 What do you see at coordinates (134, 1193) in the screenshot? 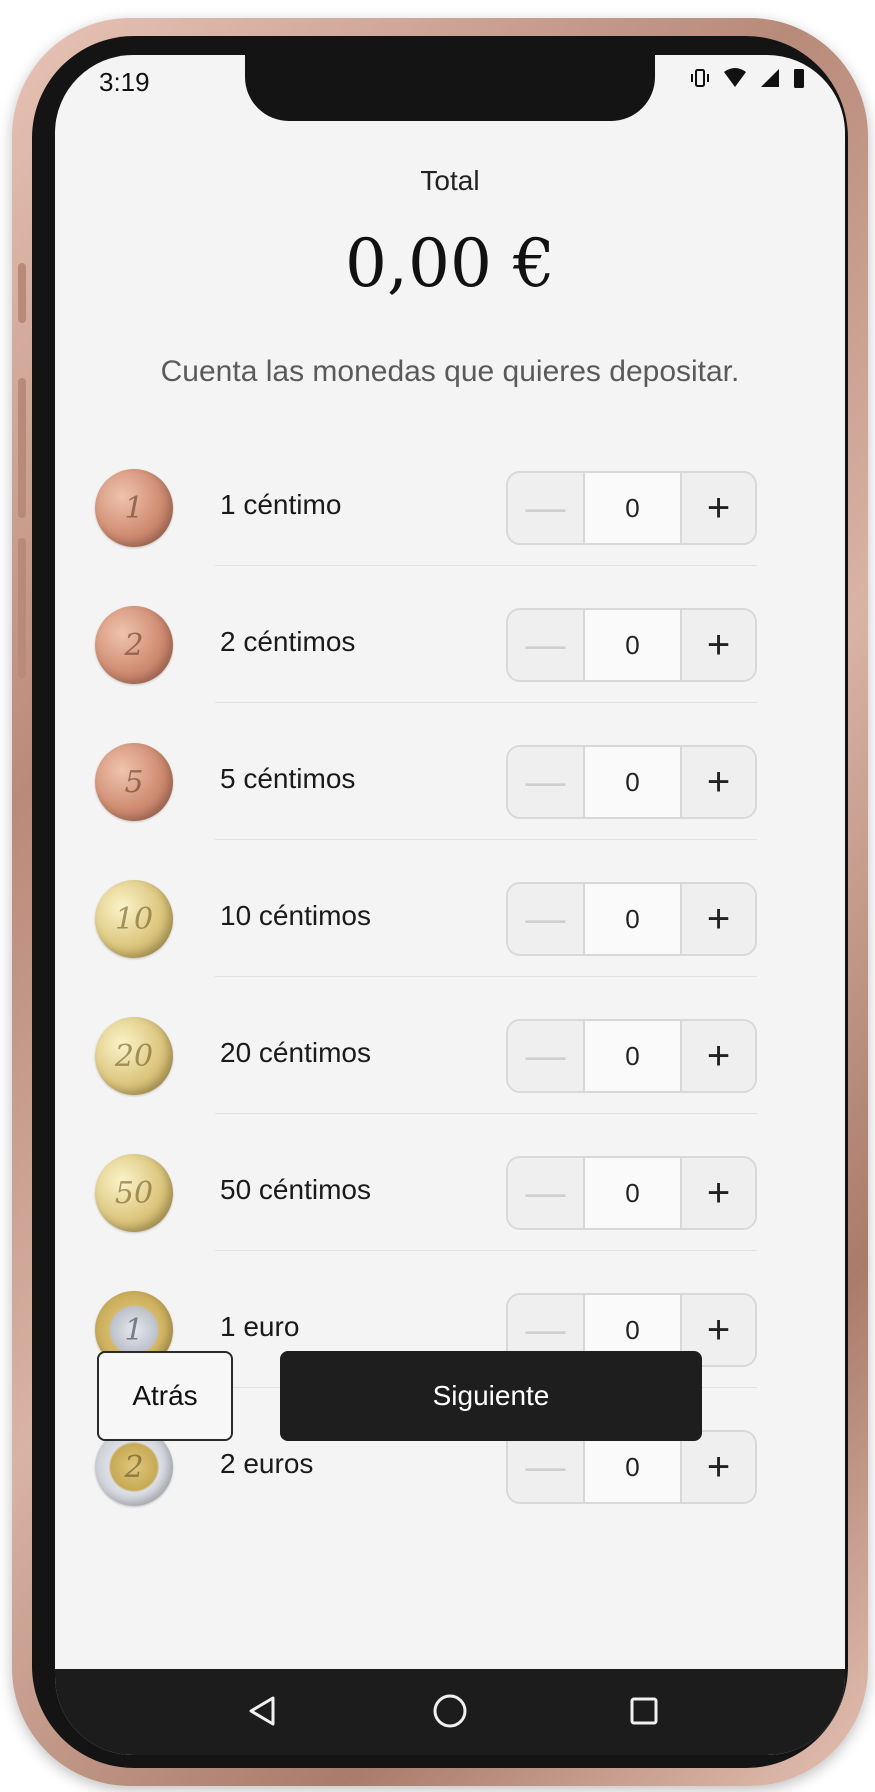
I see `coin-50-cent-image: 50` at bounding box center [134, 1193].